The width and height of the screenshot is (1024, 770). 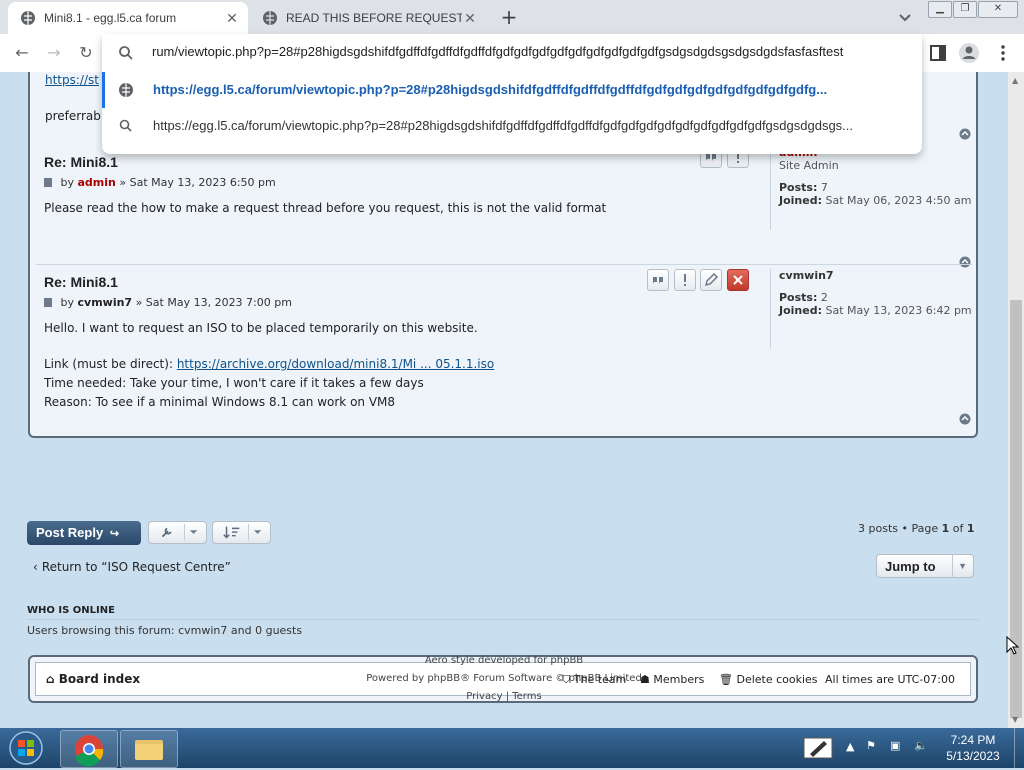 I want to click on scroll-up-arrow-icon: ▲, so click(x=1015, y=80).